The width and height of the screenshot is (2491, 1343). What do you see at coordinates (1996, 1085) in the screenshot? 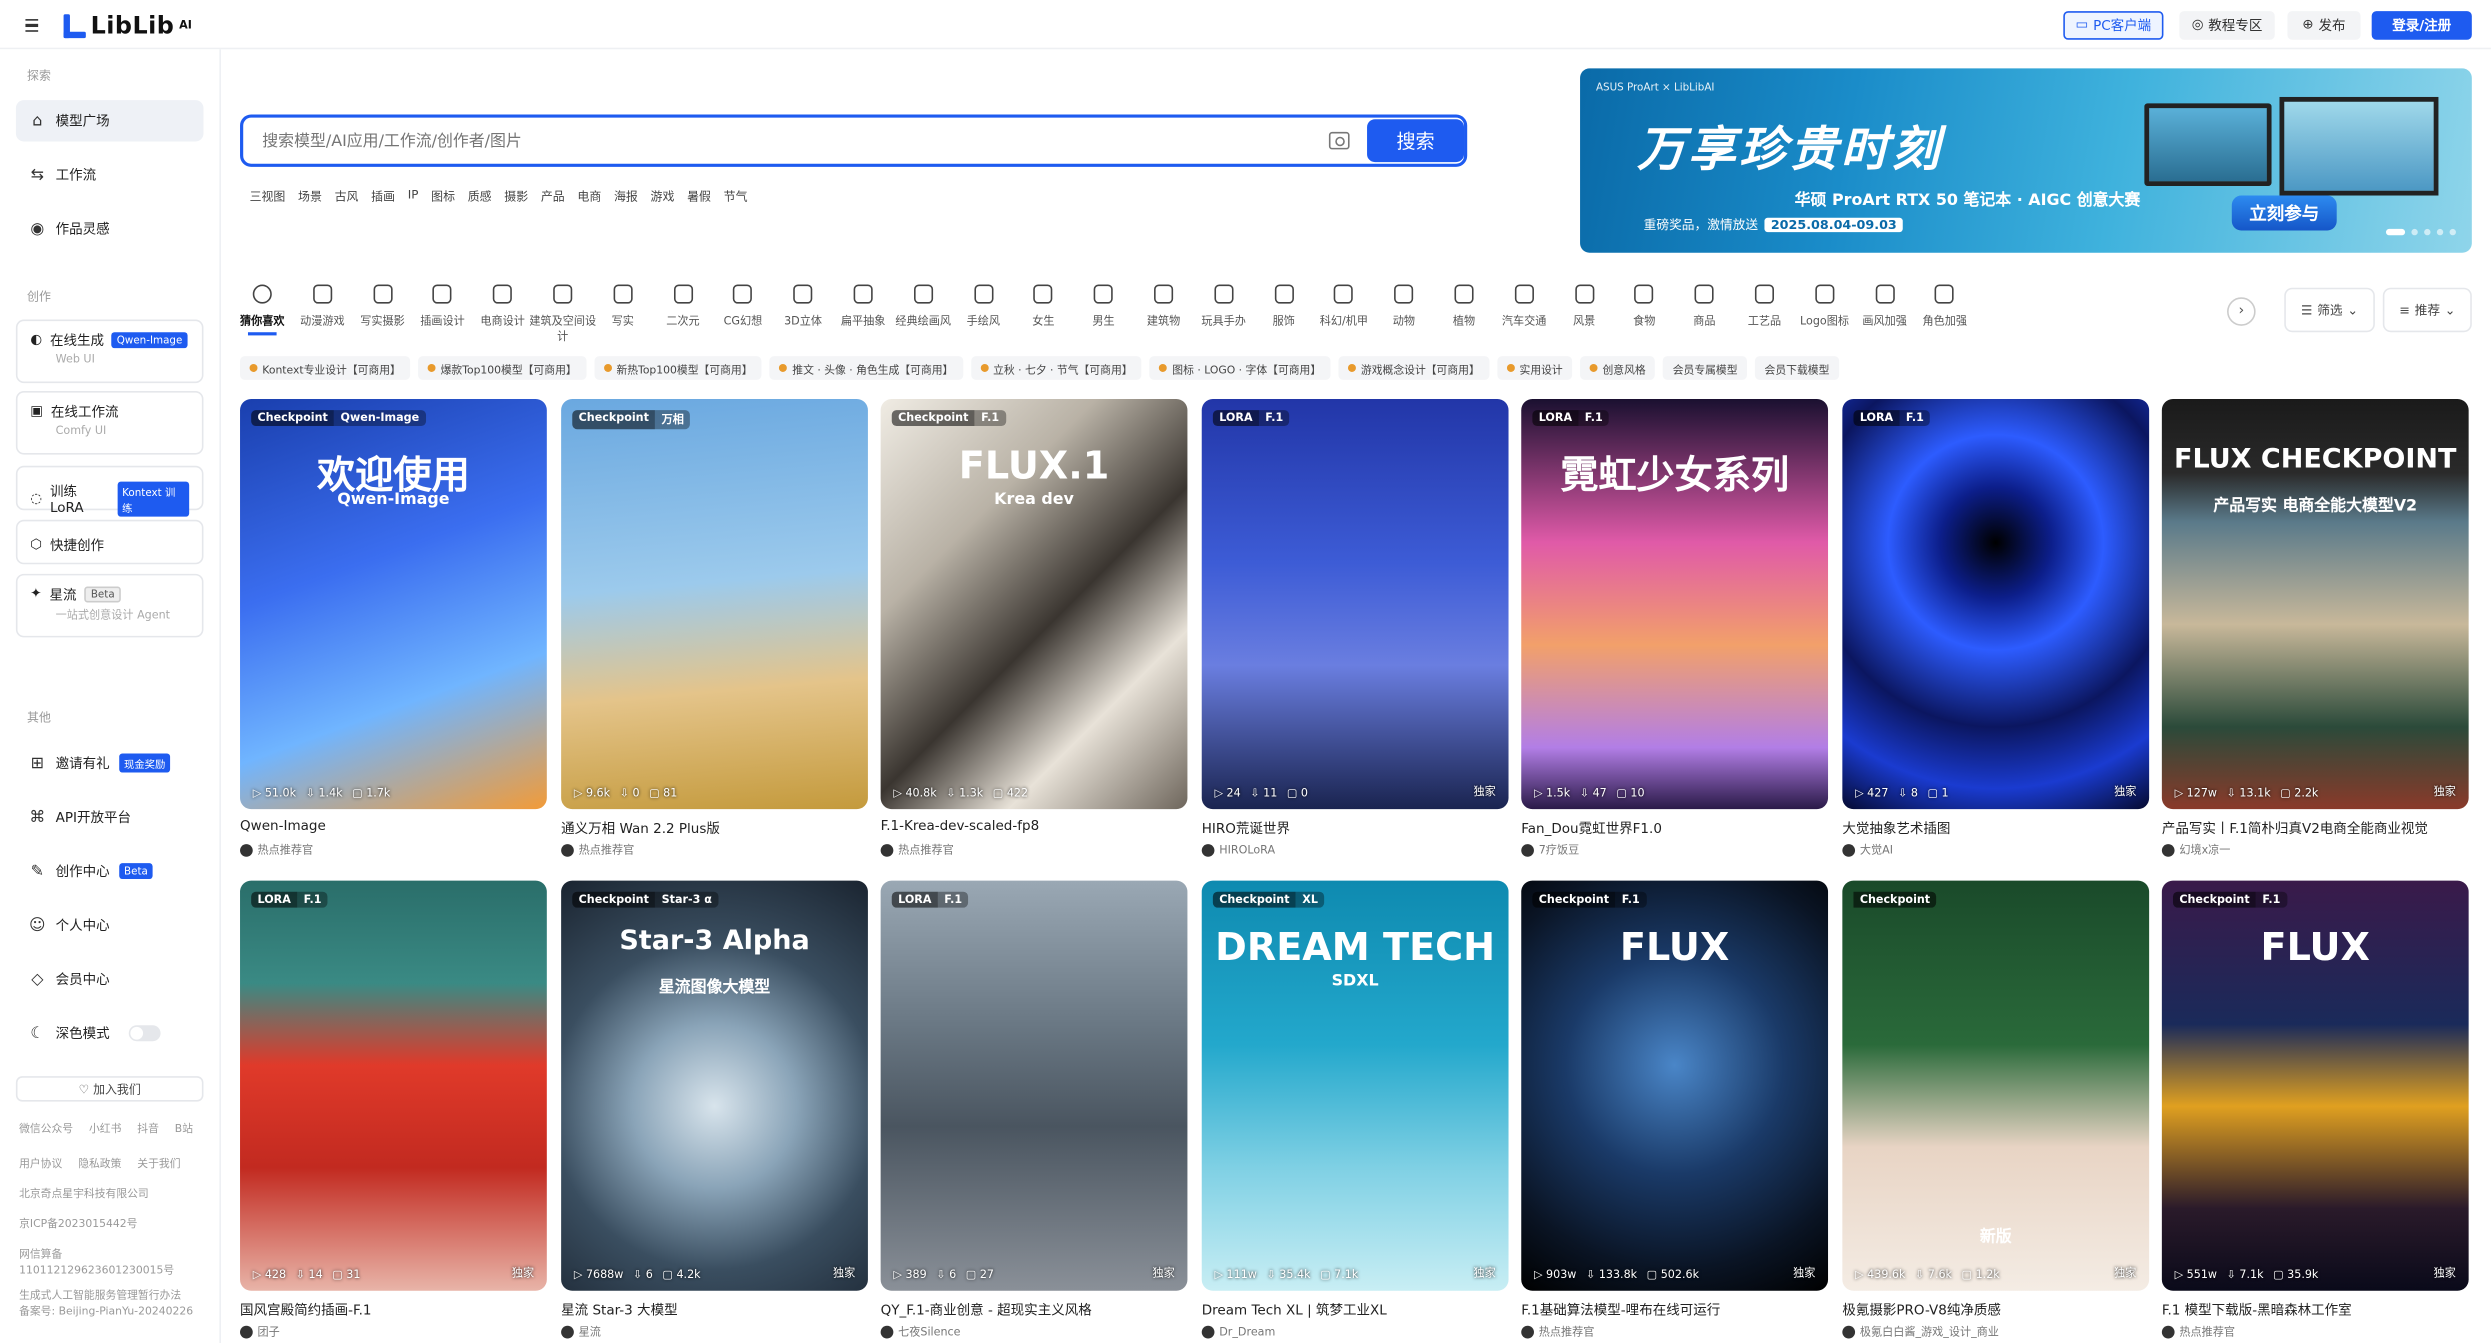
I see `model-thumbnail: Checkpoint 新版 ▷ 439.6k ⇩ 7.6k ▢ 1.2k 独家` at bounding box center [1996, 1085].